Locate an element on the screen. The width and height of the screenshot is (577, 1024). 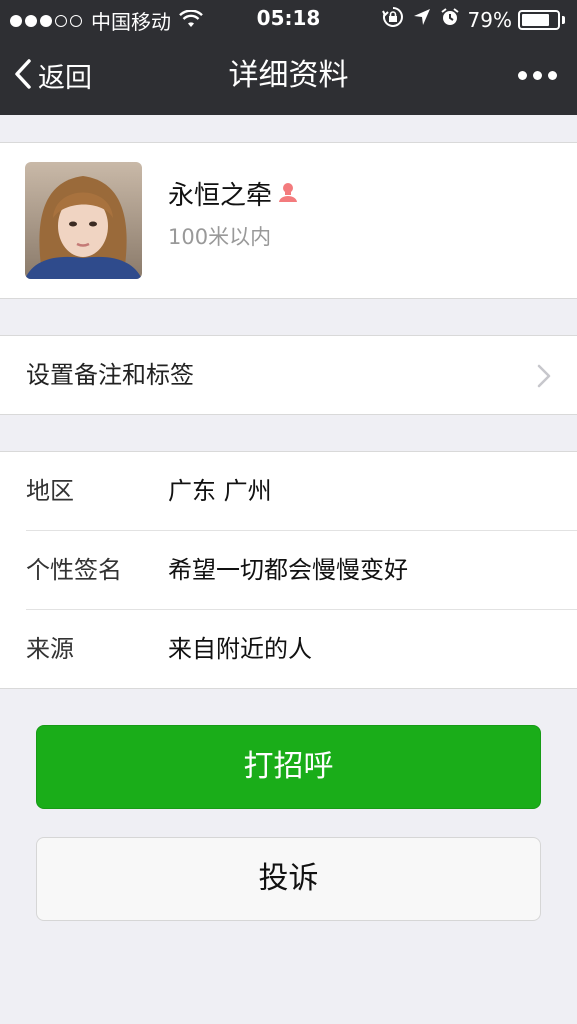
info-value: 希望一切都会慢慢变好 is located at coordinates (288, 570).